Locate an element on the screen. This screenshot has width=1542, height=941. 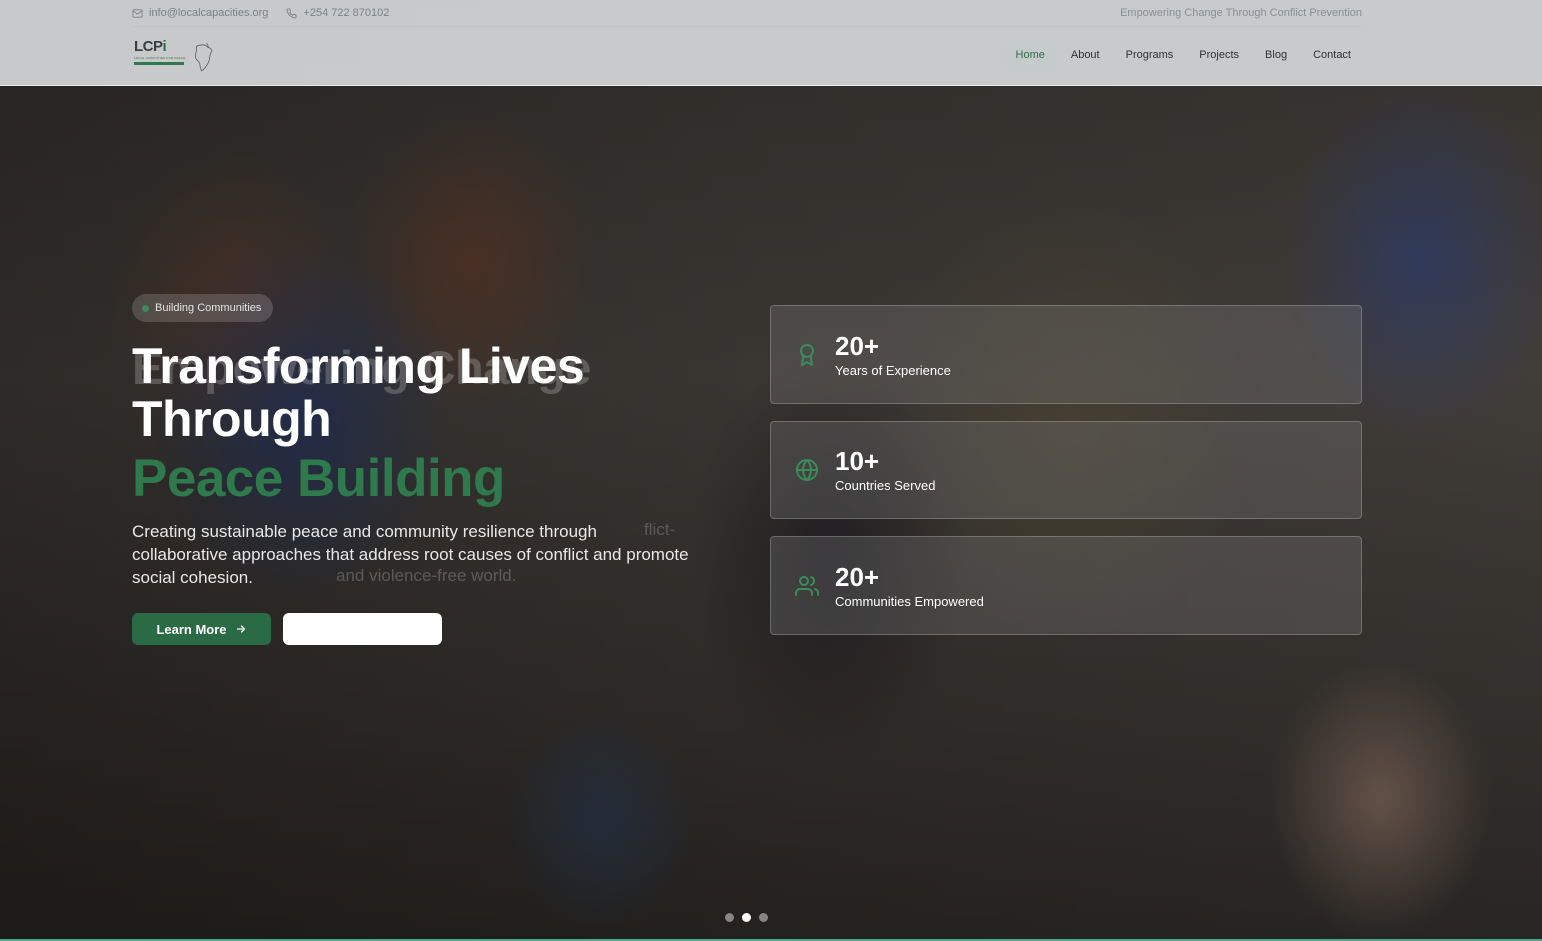
badge-label: Building Communities is located at coordinates (208, 308).